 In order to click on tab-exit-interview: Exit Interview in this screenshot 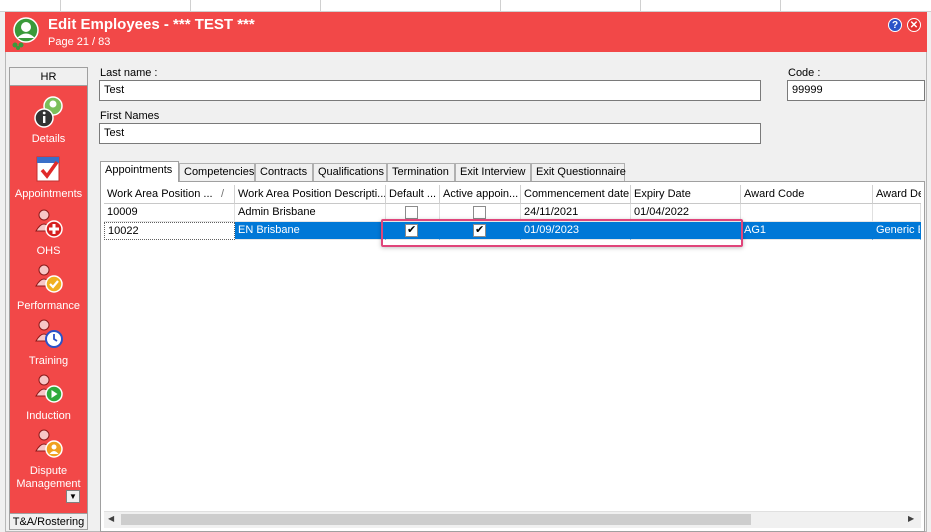, I will do `click(493, 172)`.